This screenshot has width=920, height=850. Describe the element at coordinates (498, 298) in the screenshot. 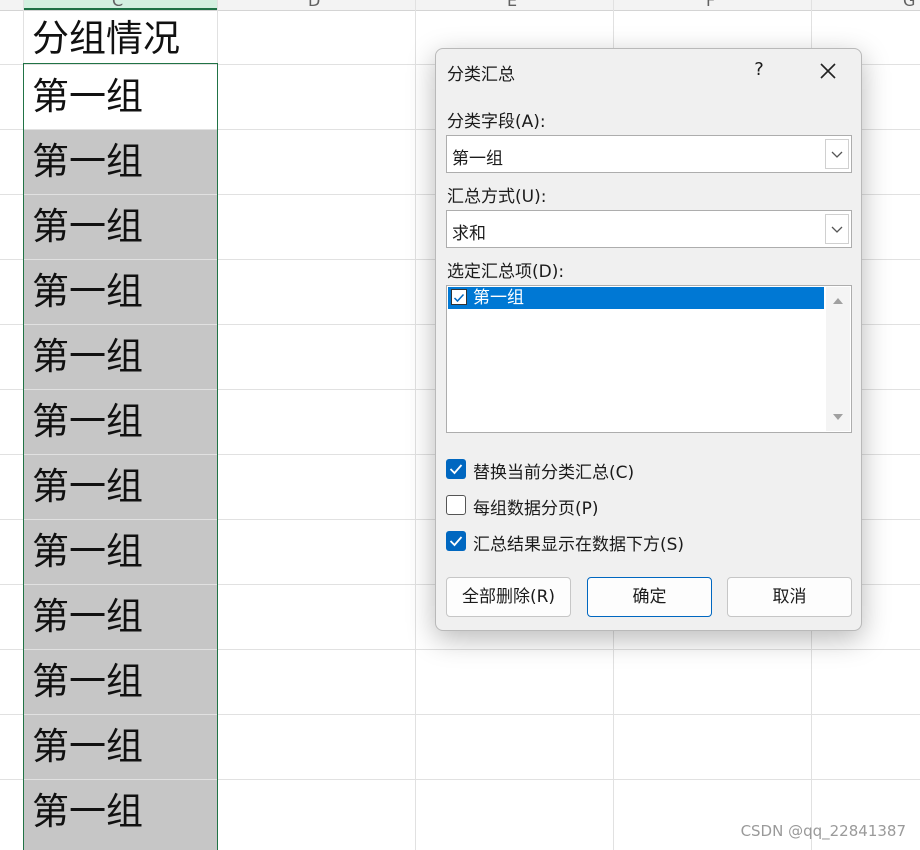

I see `item-label: 第一组` at that location.